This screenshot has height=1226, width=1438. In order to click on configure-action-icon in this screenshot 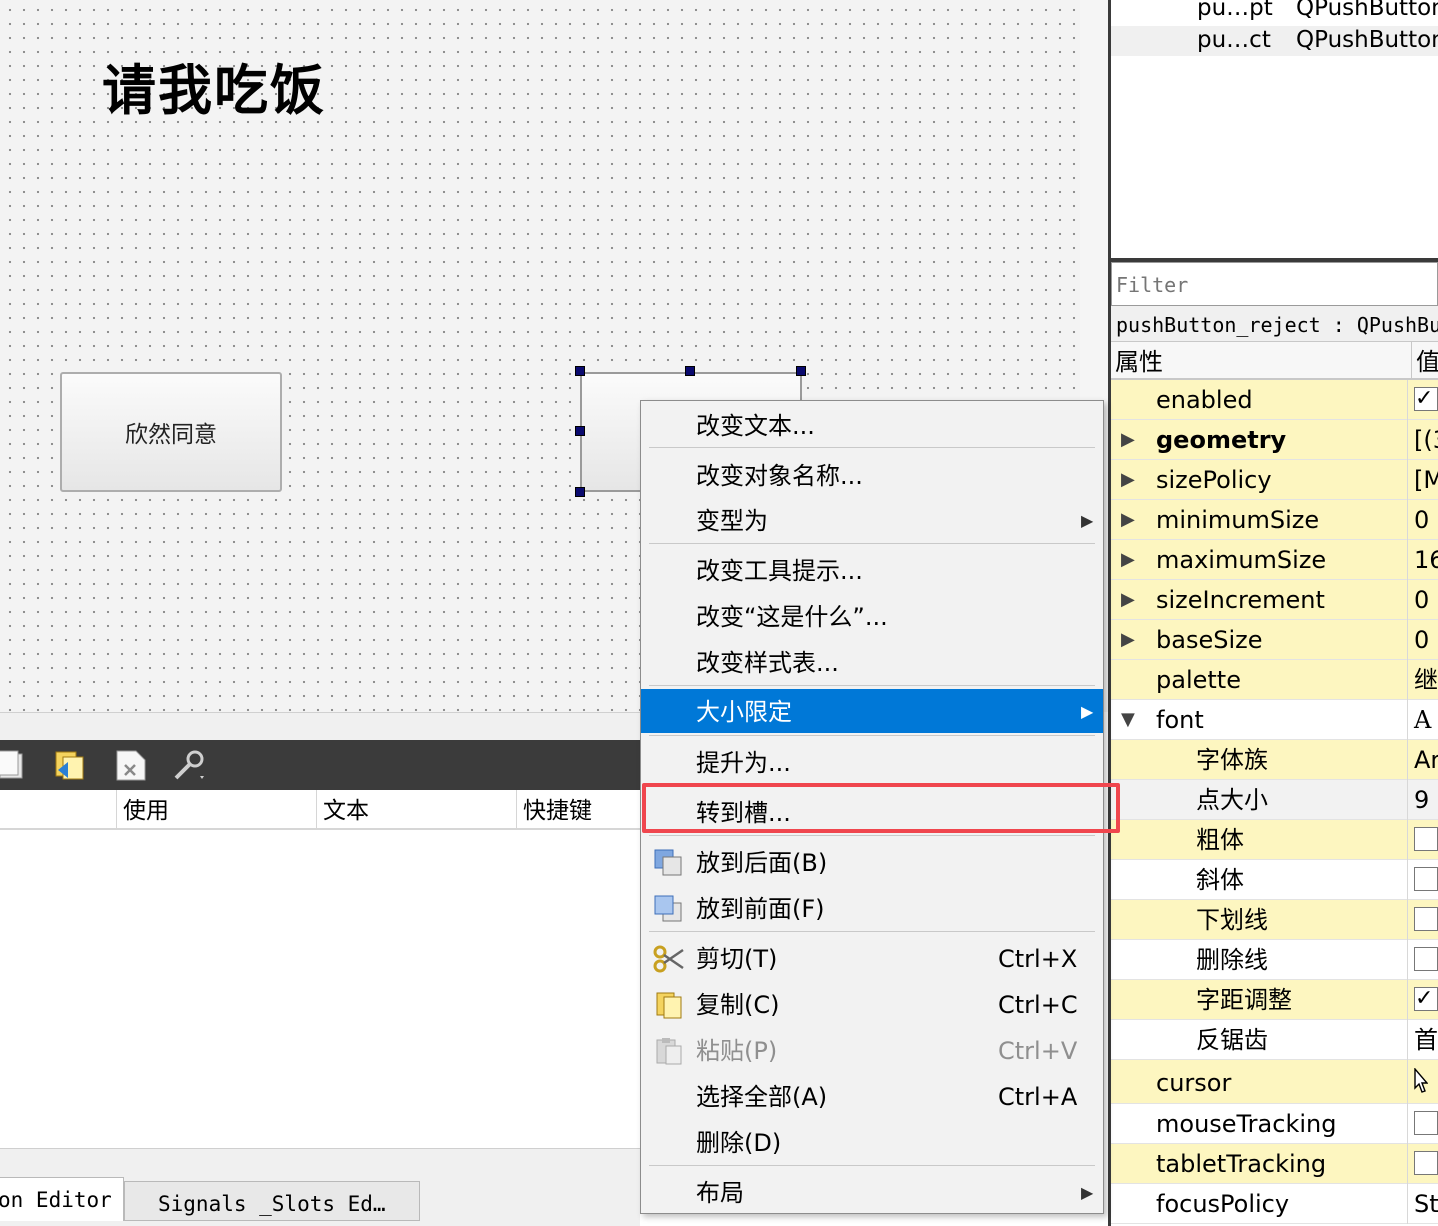, I will do `click(189, 765)`.